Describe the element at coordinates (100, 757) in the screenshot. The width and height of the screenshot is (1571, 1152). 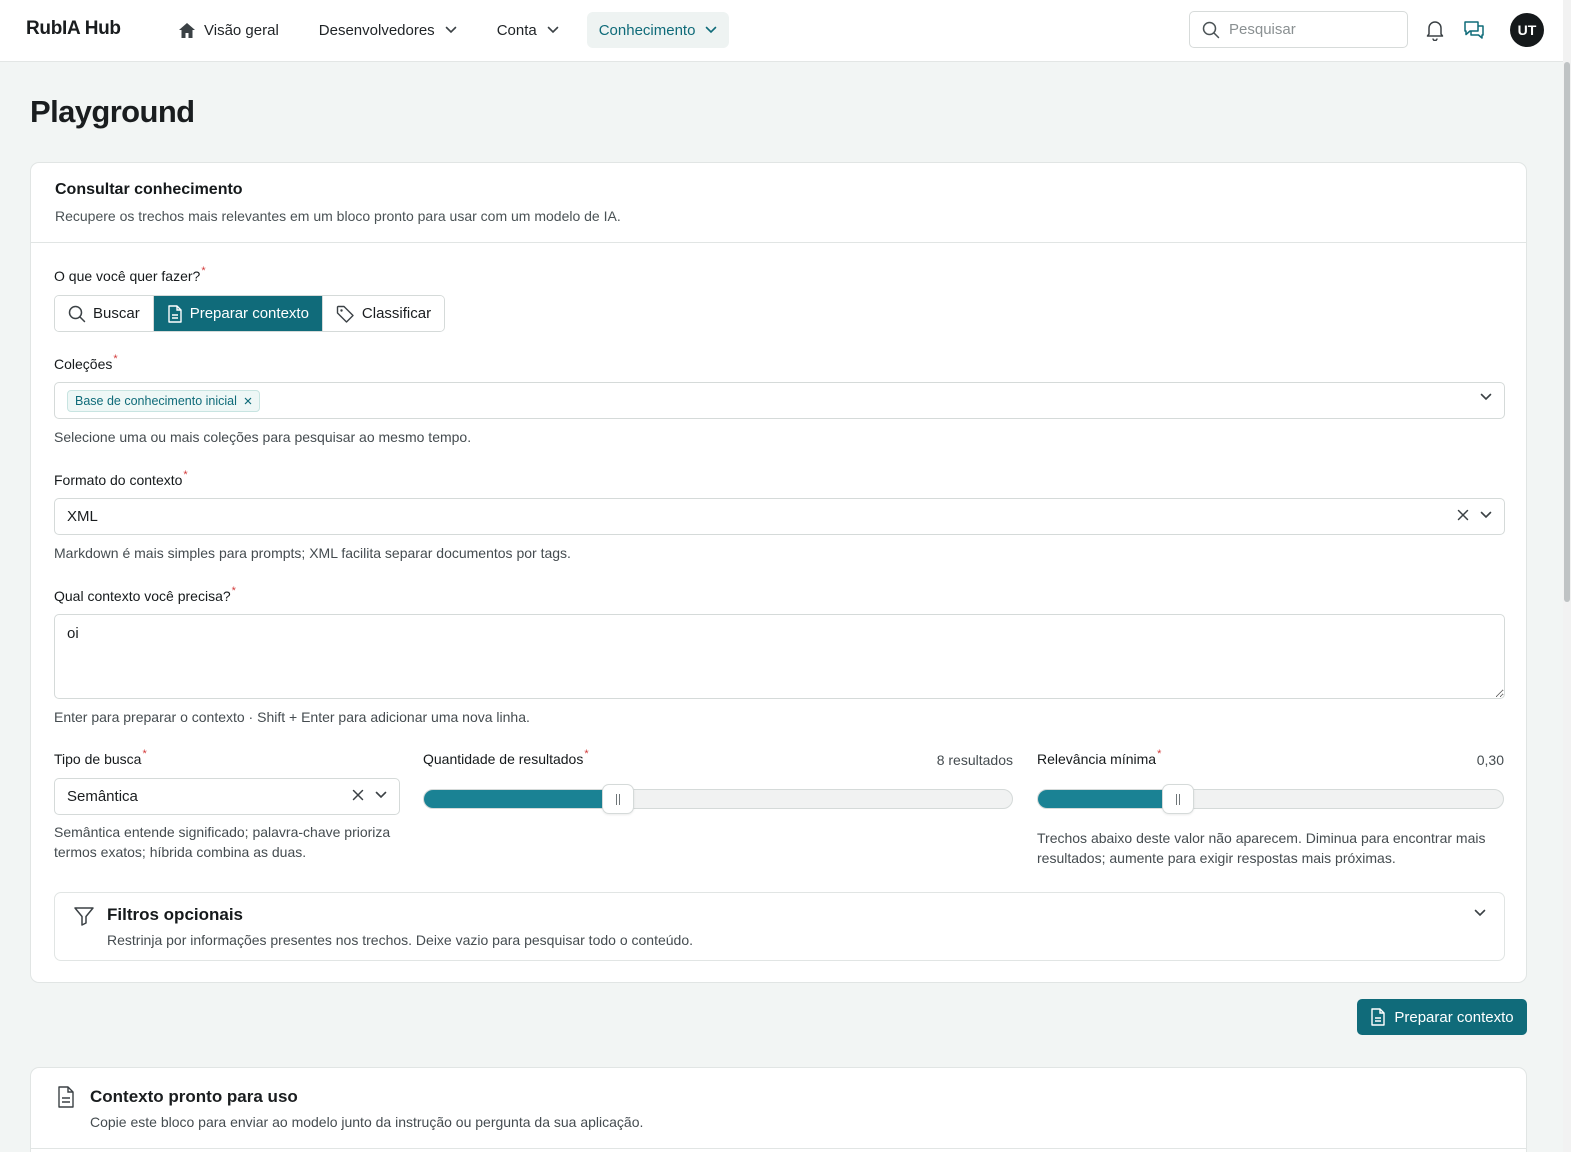
I see `search-type-label: Tipo de busca*` at that location.